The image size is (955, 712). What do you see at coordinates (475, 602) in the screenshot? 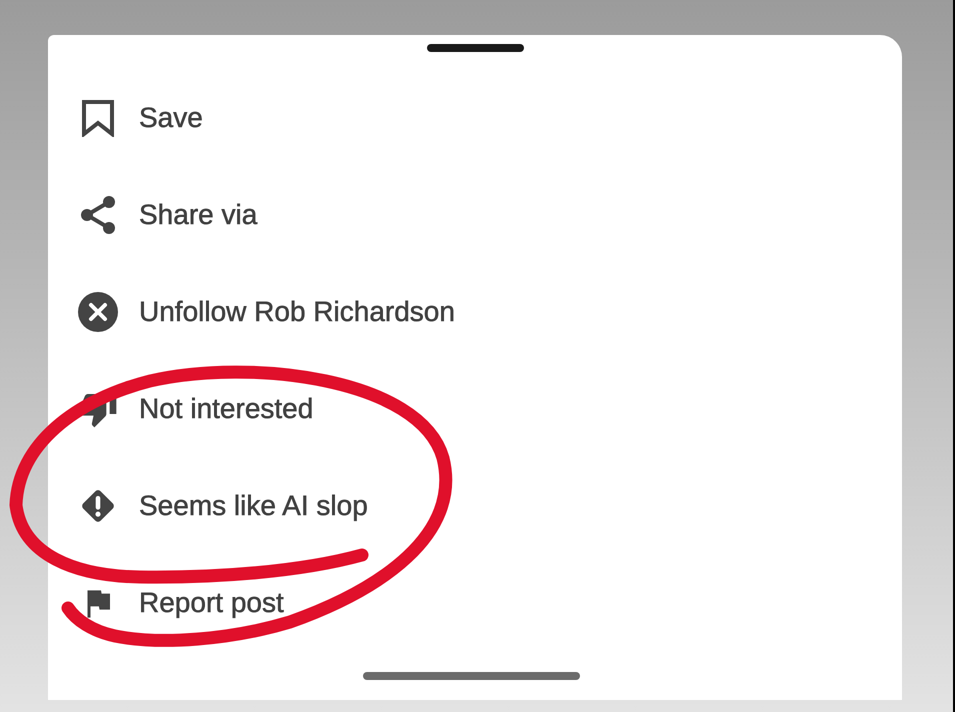
I see `menu-item: Report post` at bounding box center [475, 602].